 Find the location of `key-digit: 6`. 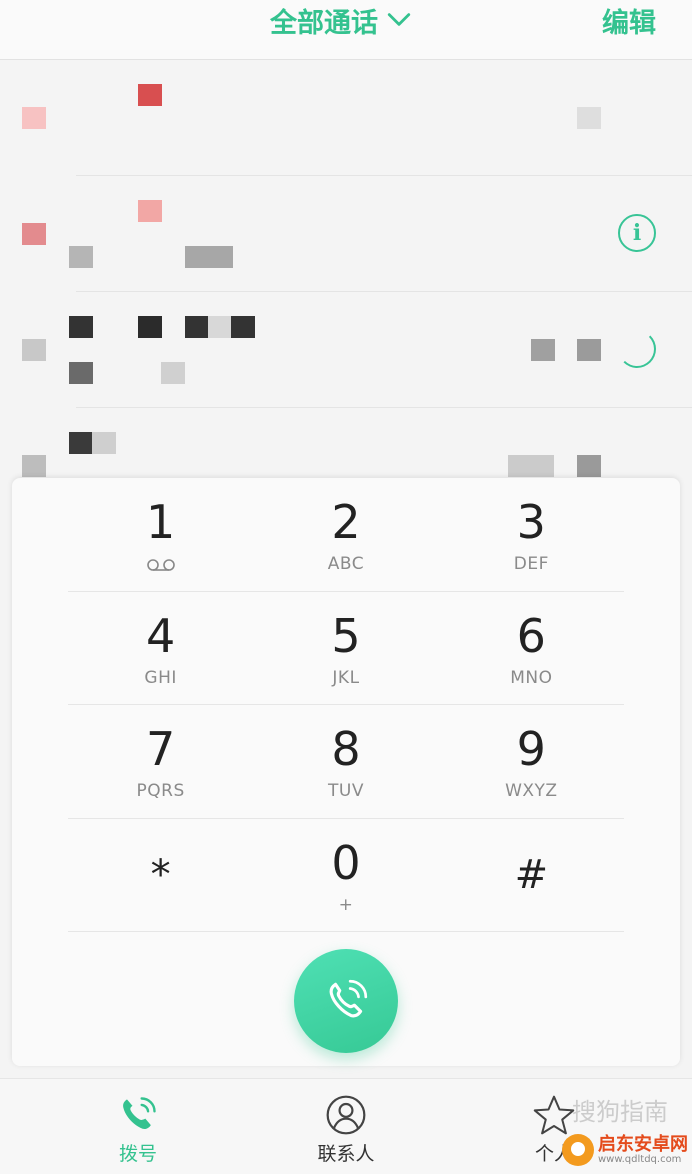

key-digit: 6 is located at coordinates (531, 635).